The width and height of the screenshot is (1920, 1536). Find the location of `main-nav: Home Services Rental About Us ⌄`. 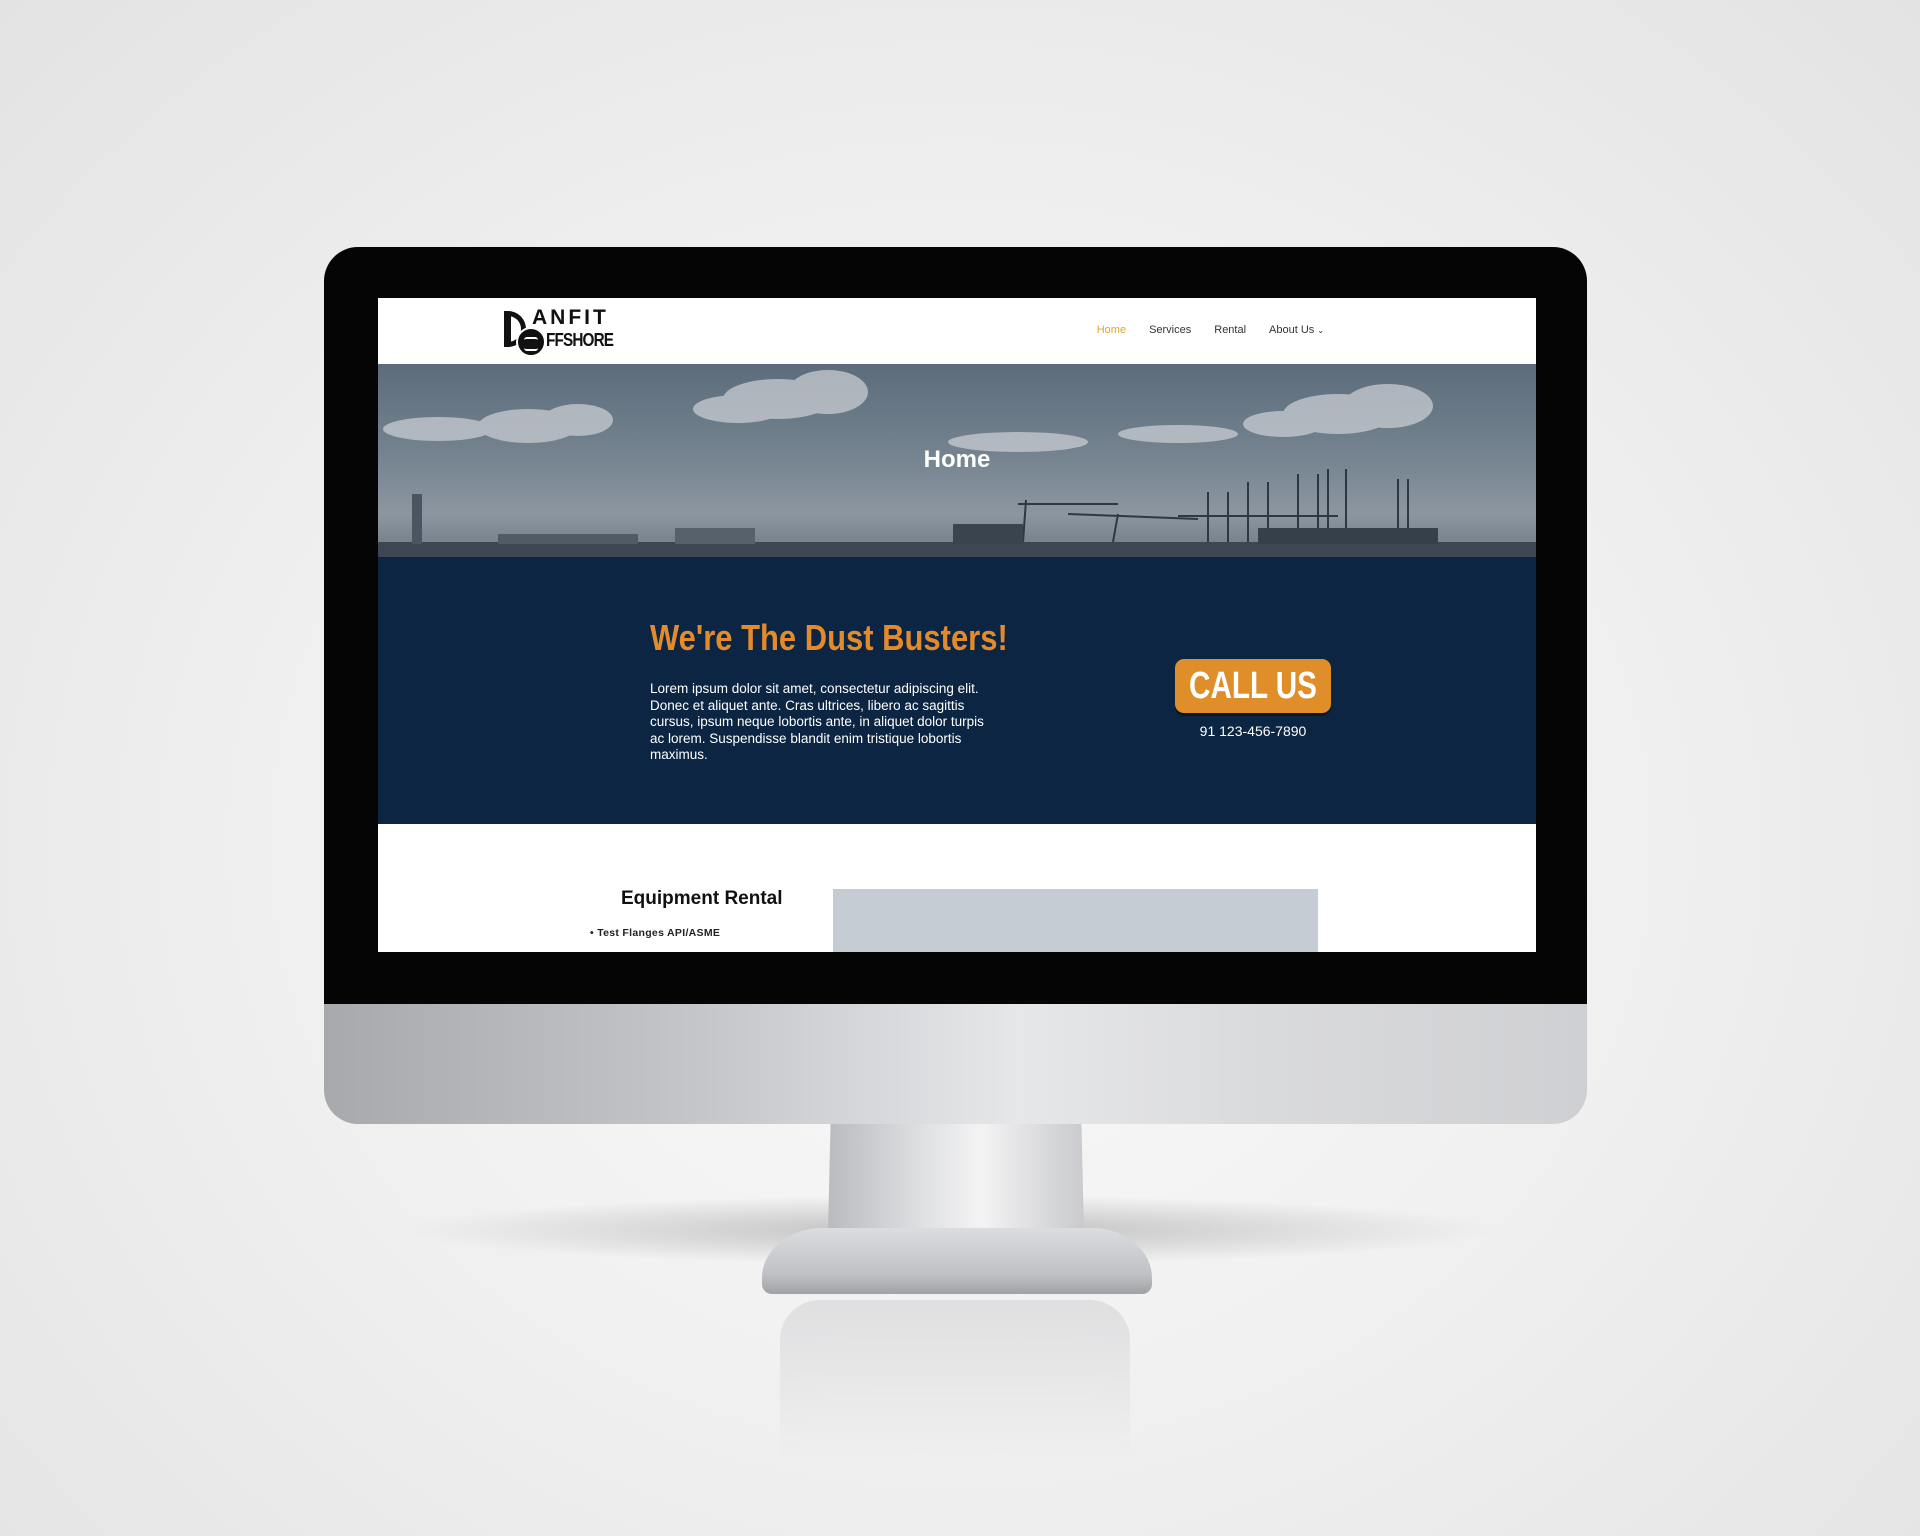

main-nav: Home Services Rental About Us ⌄ is located at coordinates (1210, 330).